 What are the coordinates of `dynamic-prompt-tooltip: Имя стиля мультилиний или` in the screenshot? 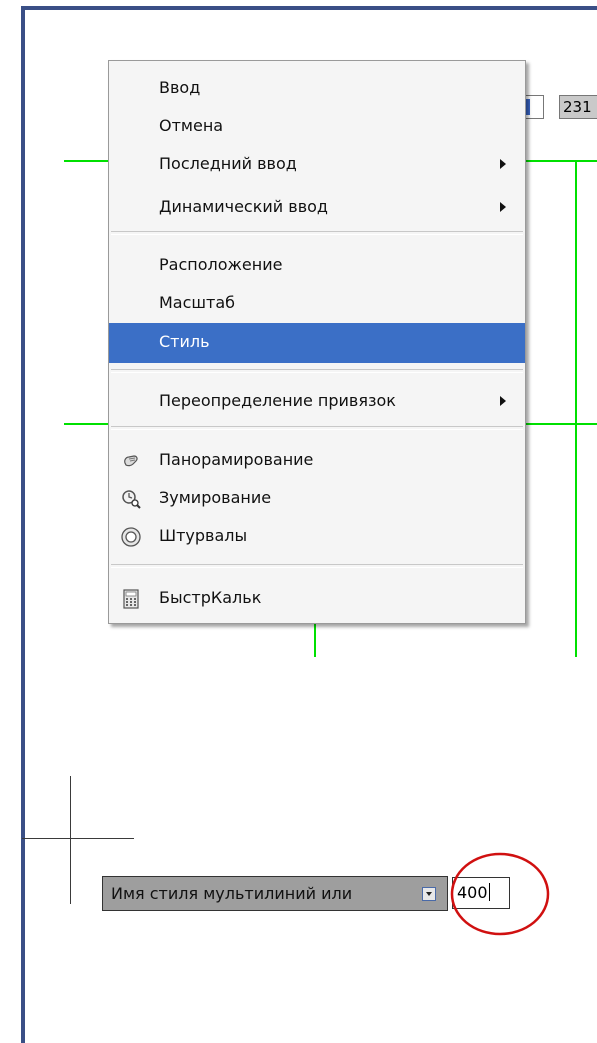 It's located at (275, 893).